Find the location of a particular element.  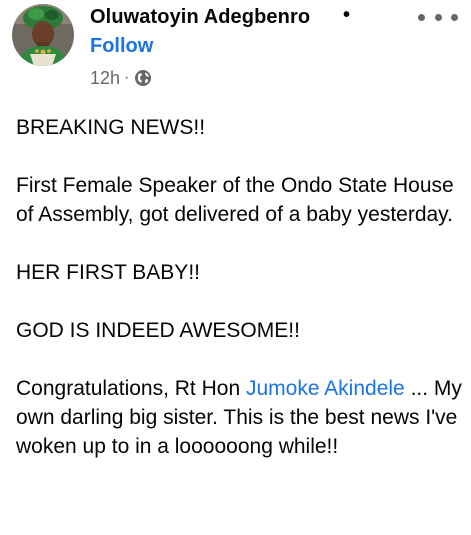

author-avatar is located at coordinates (43, 35).